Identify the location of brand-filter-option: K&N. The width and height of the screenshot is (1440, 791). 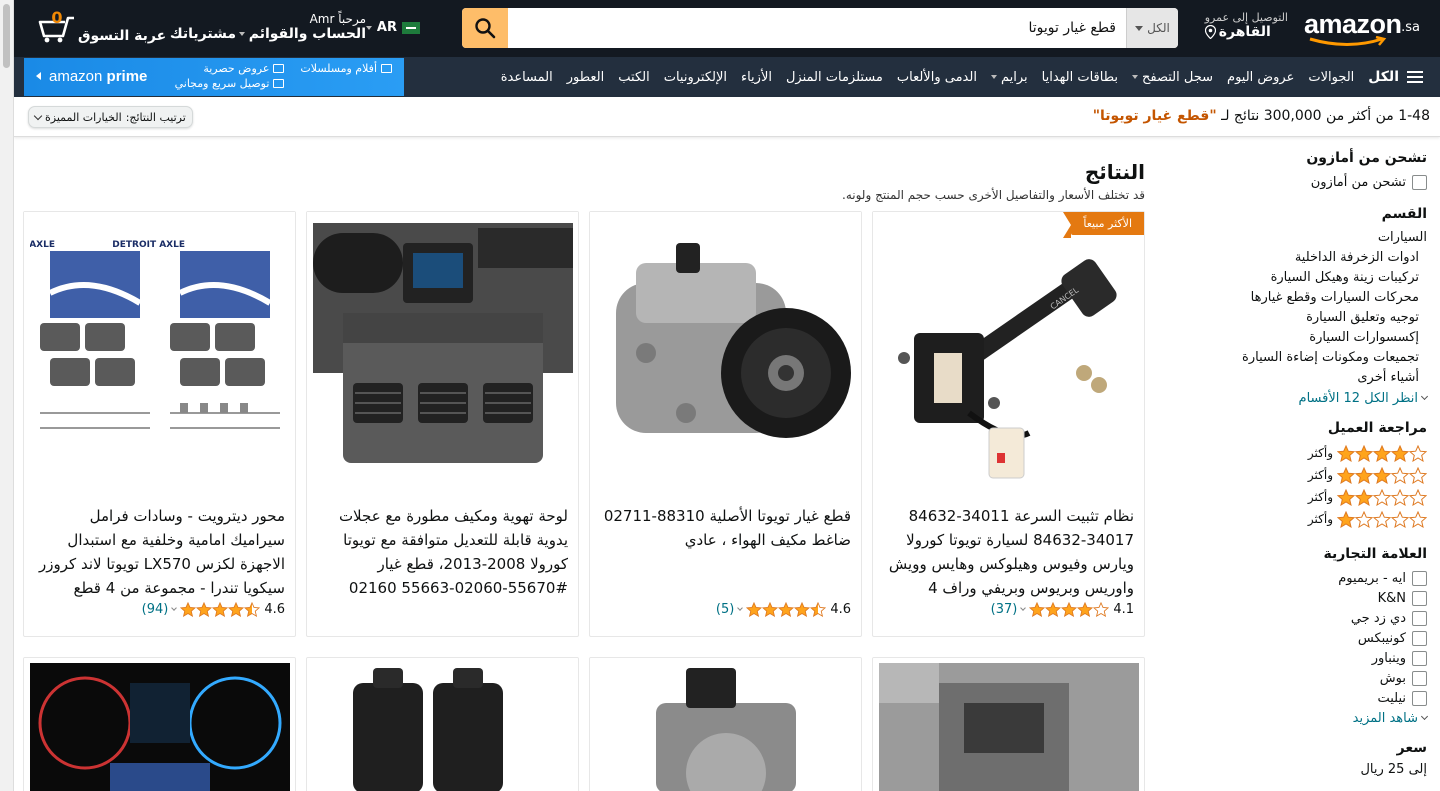
(1312, 598).